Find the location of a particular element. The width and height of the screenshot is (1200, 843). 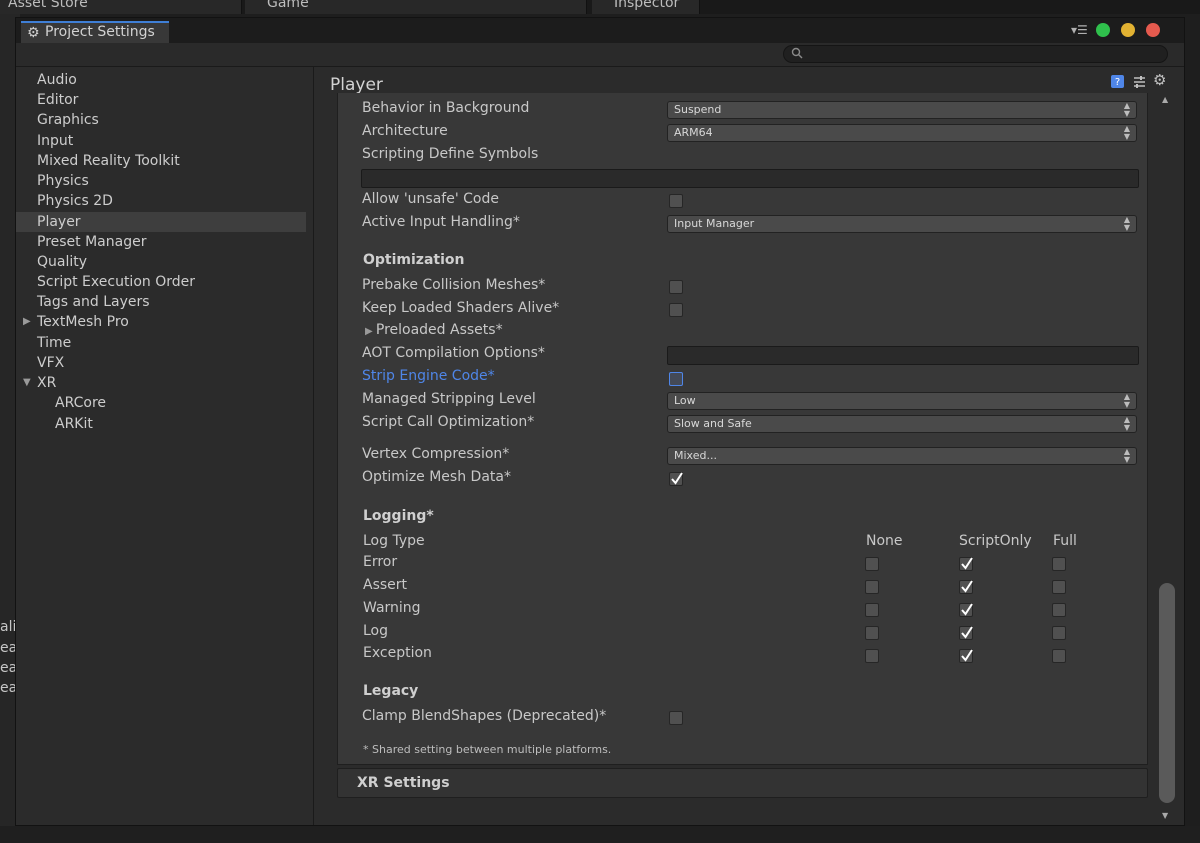

architecture-label: Architecture is located at coordinates (405, 131).